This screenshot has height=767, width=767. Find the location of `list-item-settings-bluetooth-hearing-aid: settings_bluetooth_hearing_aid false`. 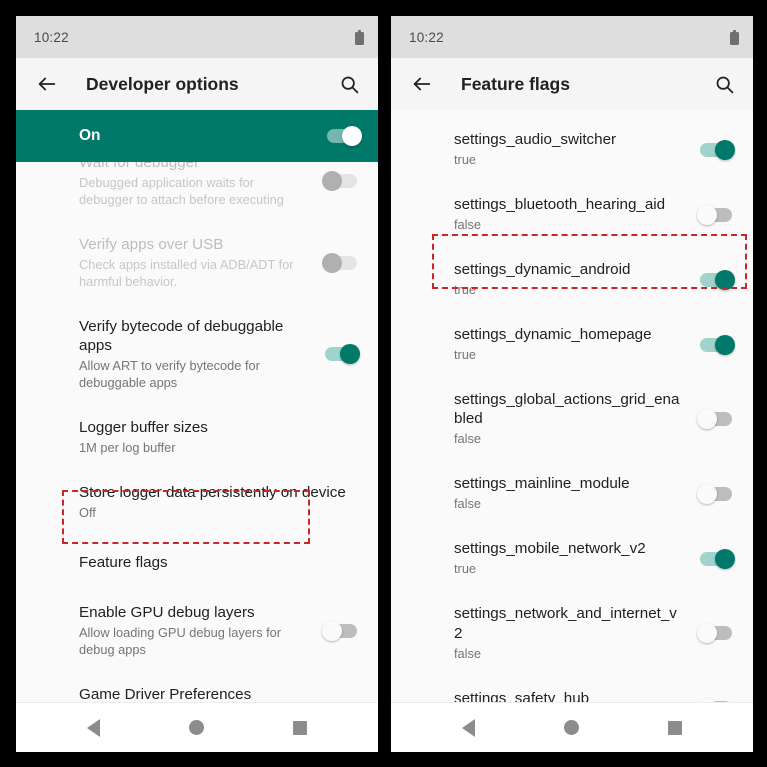

list-item-settings-bluetooth-hearing-aid: settings_bluetooth_hearing_aid false is located at coordinates (572, 214).